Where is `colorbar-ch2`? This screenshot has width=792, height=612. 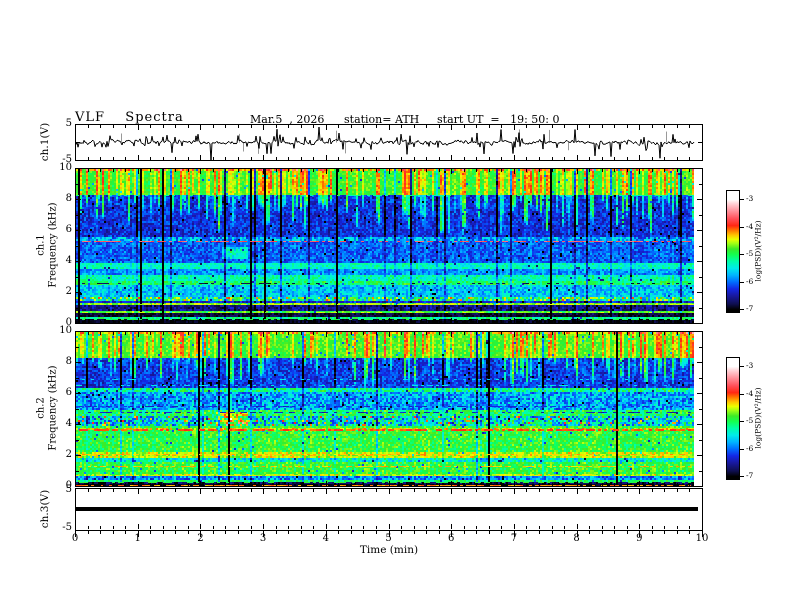 colorbar-ch2 is located at coordinates (736, 418).